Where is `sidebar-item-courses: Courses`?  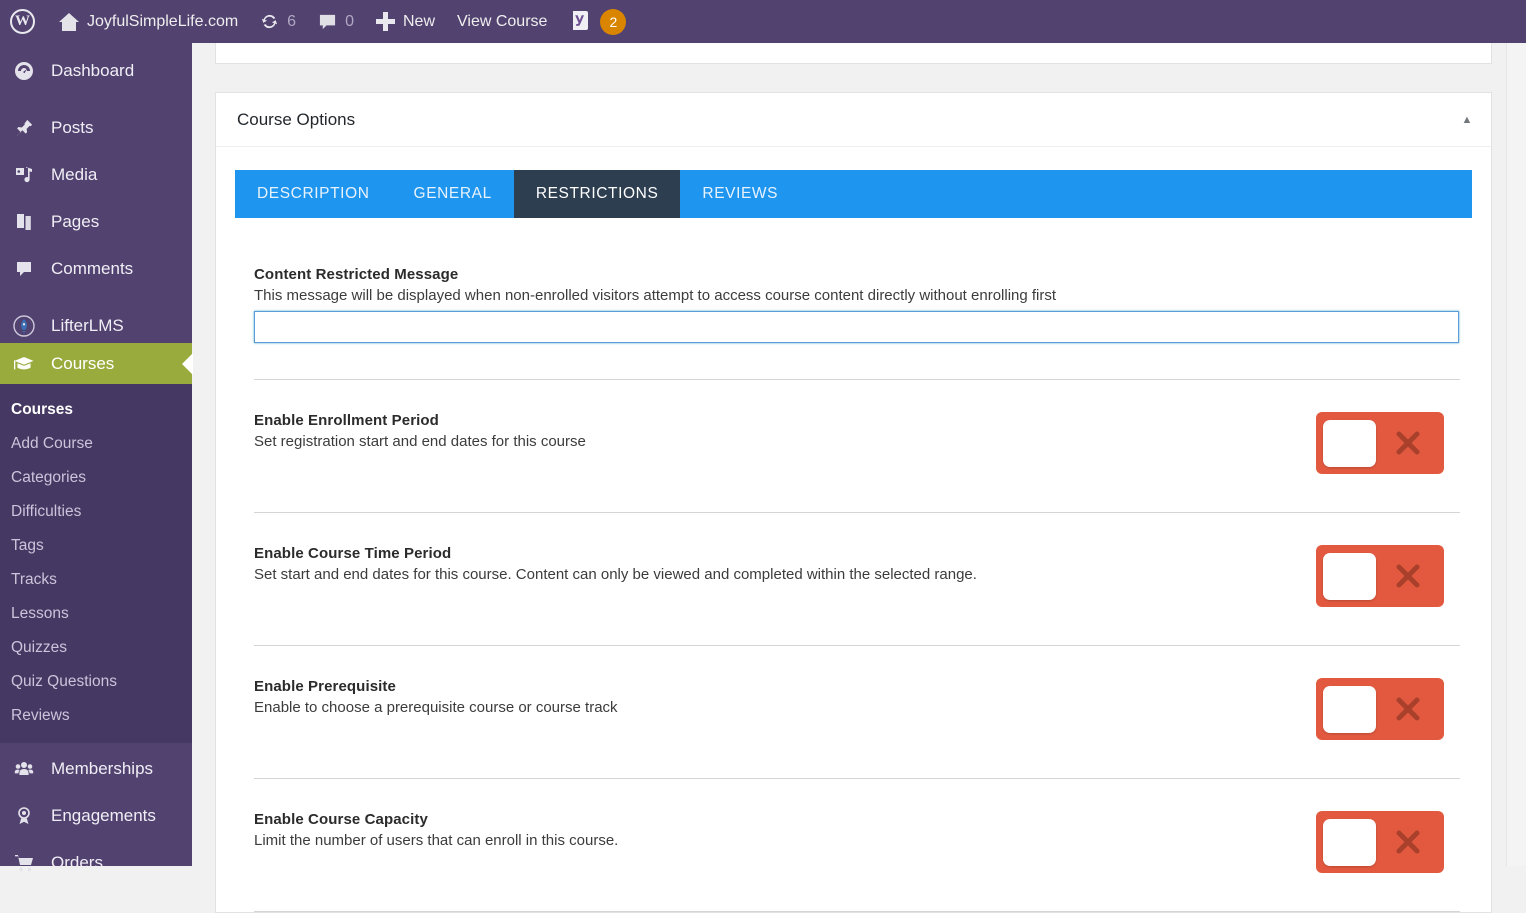
sidebar-item-courses: Courses is located at coordinates (96, 363).